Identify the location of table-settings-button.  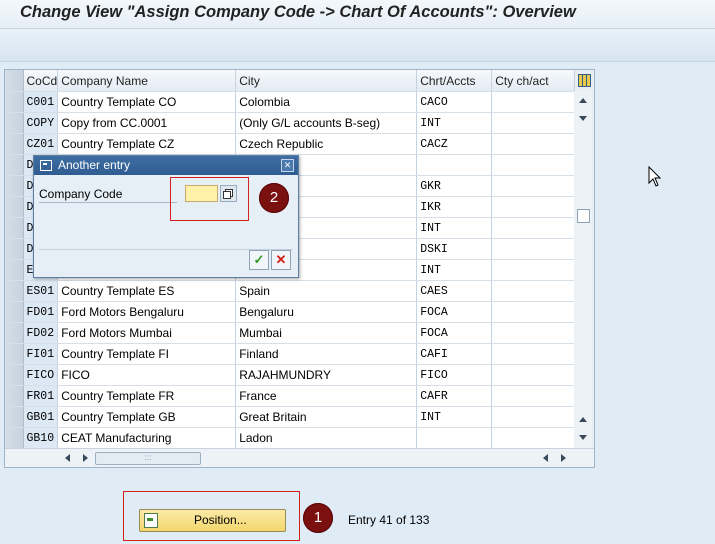
(583, 80).